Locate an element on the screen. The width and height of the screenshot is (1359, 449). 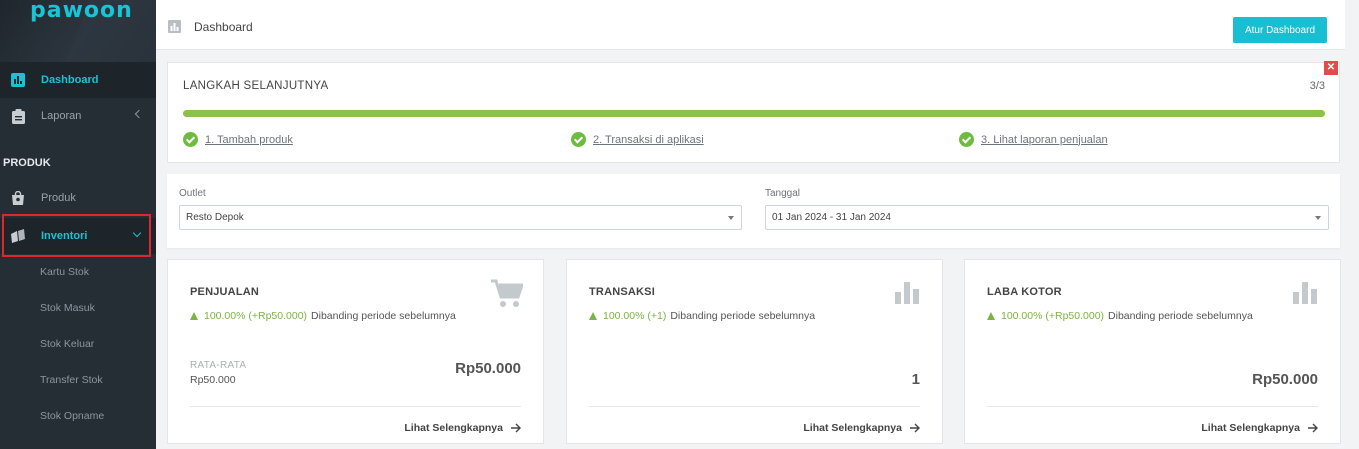
sidebar-item-laporan: Laporan is located at coordinates (78, 116).